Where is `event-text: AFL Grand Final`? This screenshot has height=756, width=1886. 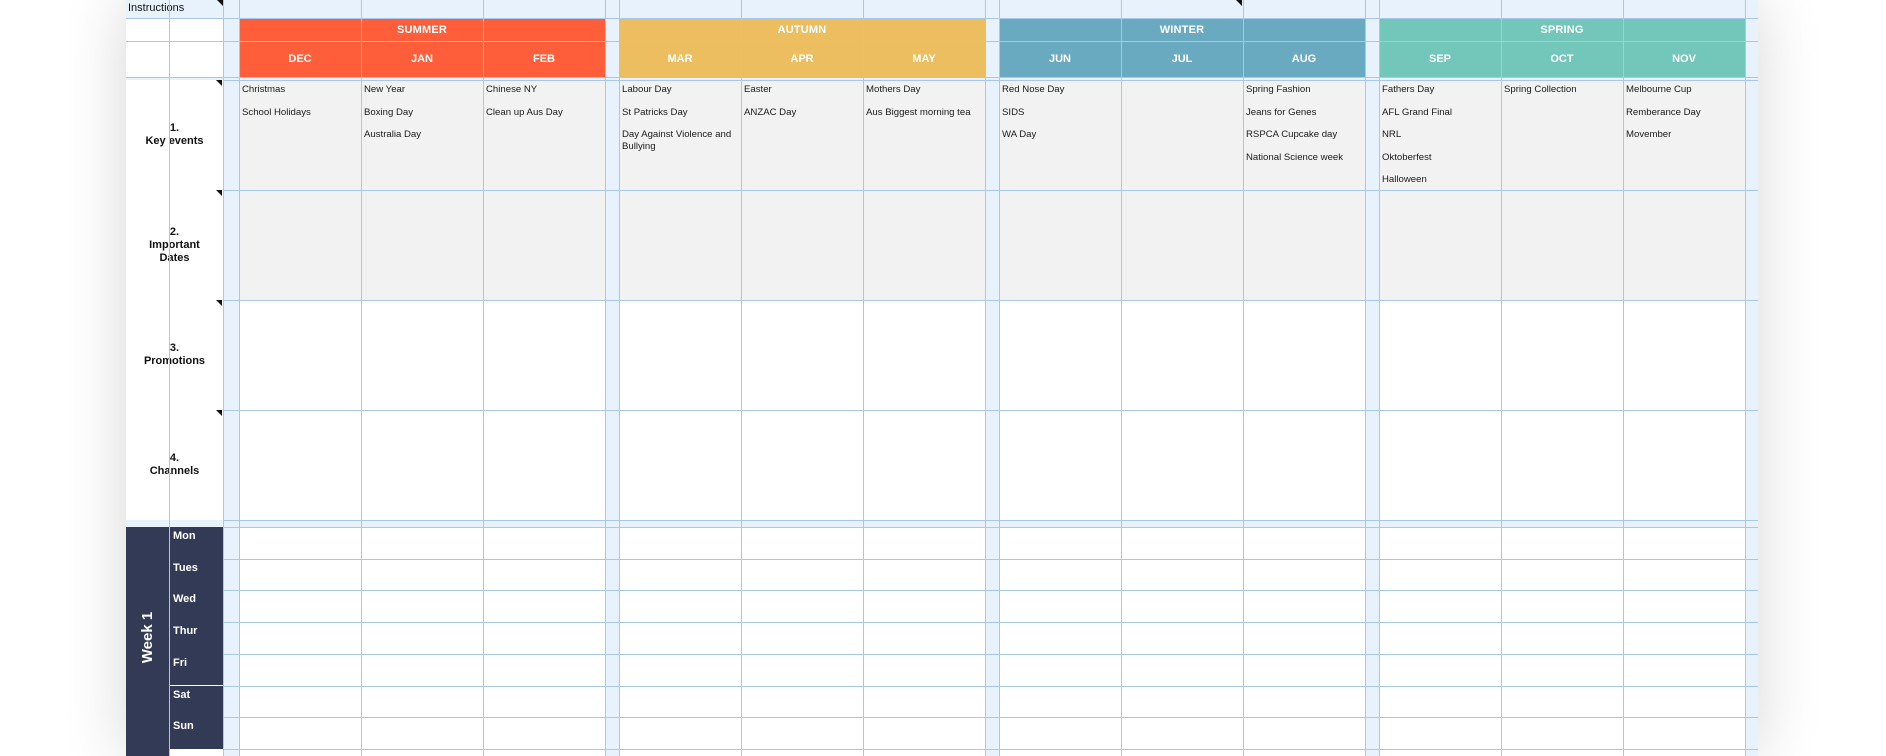 event-text: AFL Grand Final is located at coordinates (1417, 112).